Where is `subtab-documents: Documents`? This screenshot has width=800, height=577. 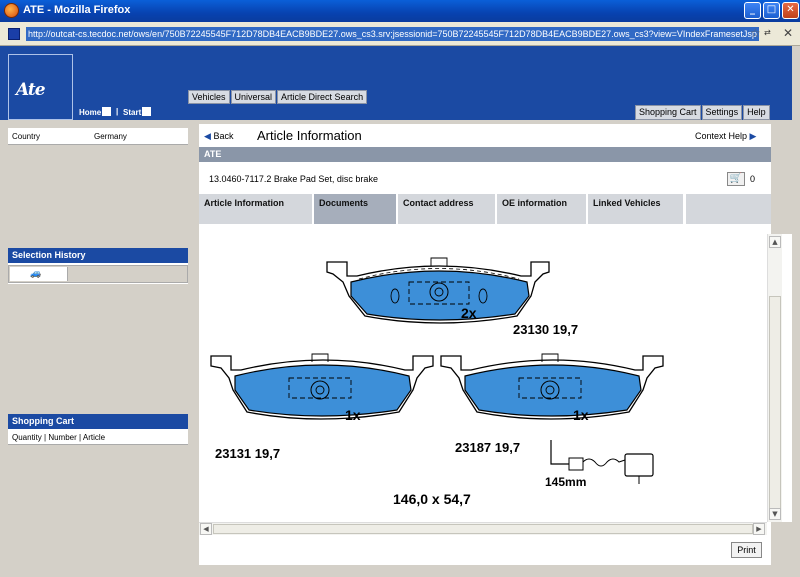
subtab-documents: Documents is located at coordinates (356, 209).